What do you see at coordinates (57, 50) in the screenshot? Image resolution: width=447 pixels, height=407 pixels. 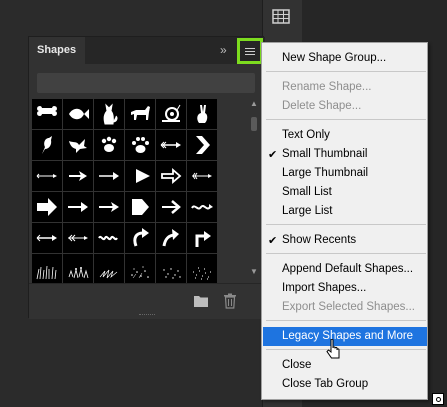 I see `tab-shapes: Shapes` at bounding box center [57, 50].